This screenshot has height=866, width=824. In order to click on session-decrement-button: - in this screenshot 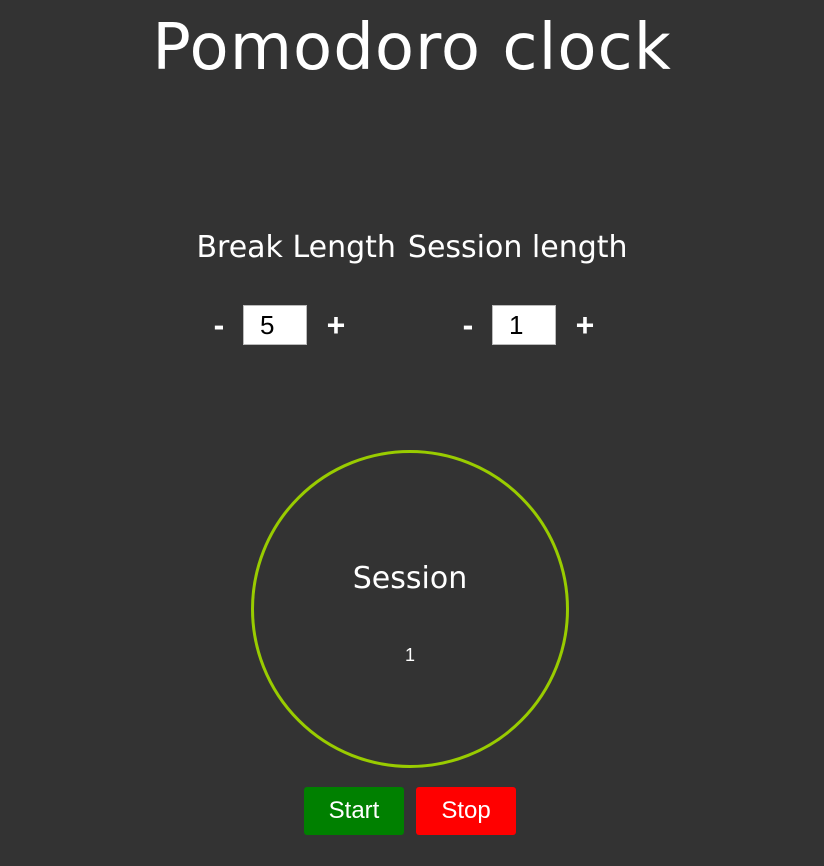, I will do `click(468, 325)`.